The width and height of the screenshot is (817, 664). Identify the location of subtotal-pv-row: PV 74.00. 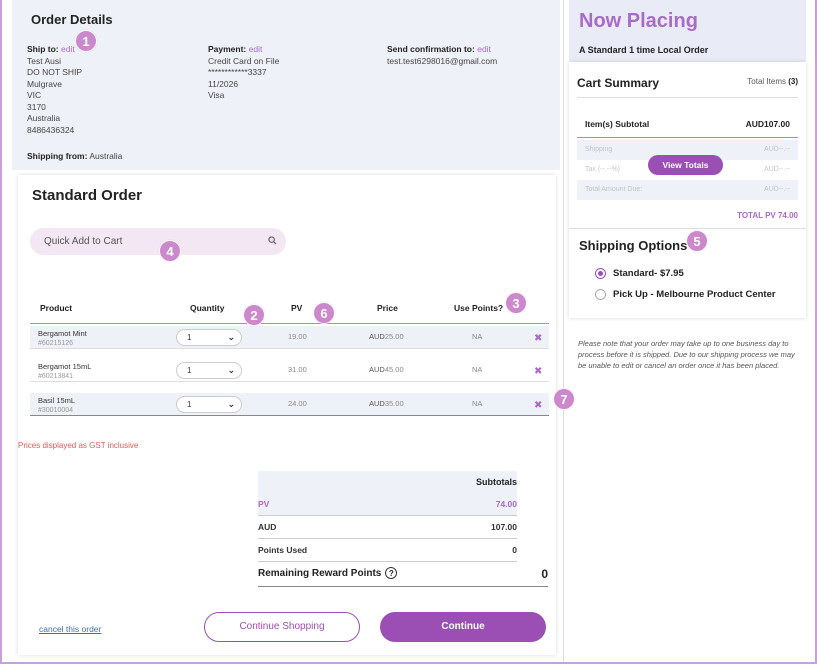
(387, 504).